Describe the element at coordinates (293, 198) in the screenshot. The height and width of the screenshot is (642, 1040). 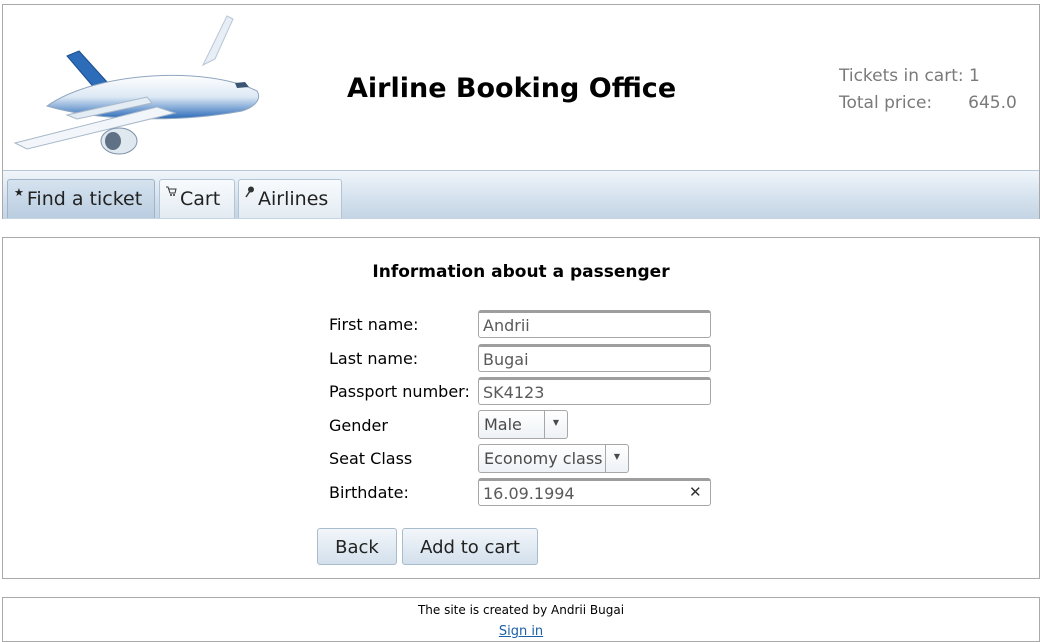
I see `tab-label: Airlines` at that location.